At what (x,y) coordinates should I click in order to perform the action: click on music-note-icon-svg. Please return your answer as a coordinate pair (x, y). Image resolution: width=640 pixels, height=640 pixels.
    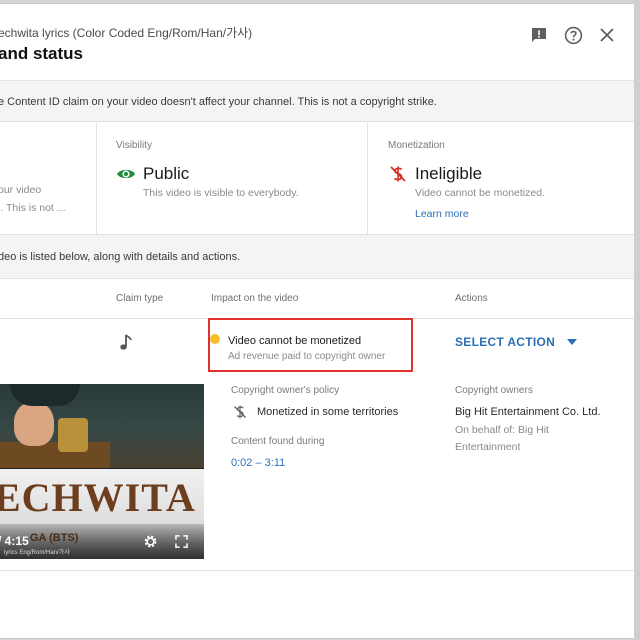
    Looking at the image, I should click on (126, 342).